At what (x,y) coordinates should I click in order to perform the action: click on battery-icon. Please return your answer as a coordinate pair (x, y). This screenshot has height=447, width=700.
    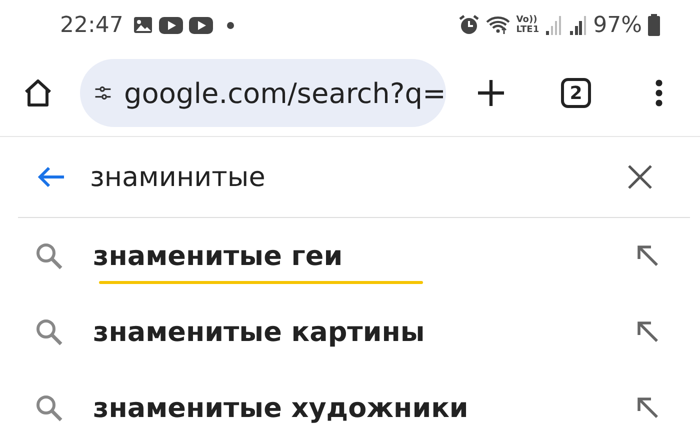
    Looking at the image, I should click on (654, 25).